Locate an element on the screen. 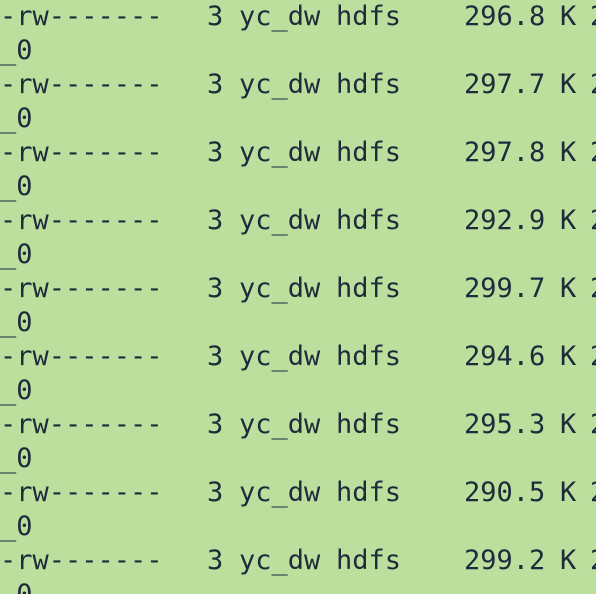  file-entry-line: -rw------- 3 yc_dw hdfs 294.6 K2 is located at coordinates (298, 357).